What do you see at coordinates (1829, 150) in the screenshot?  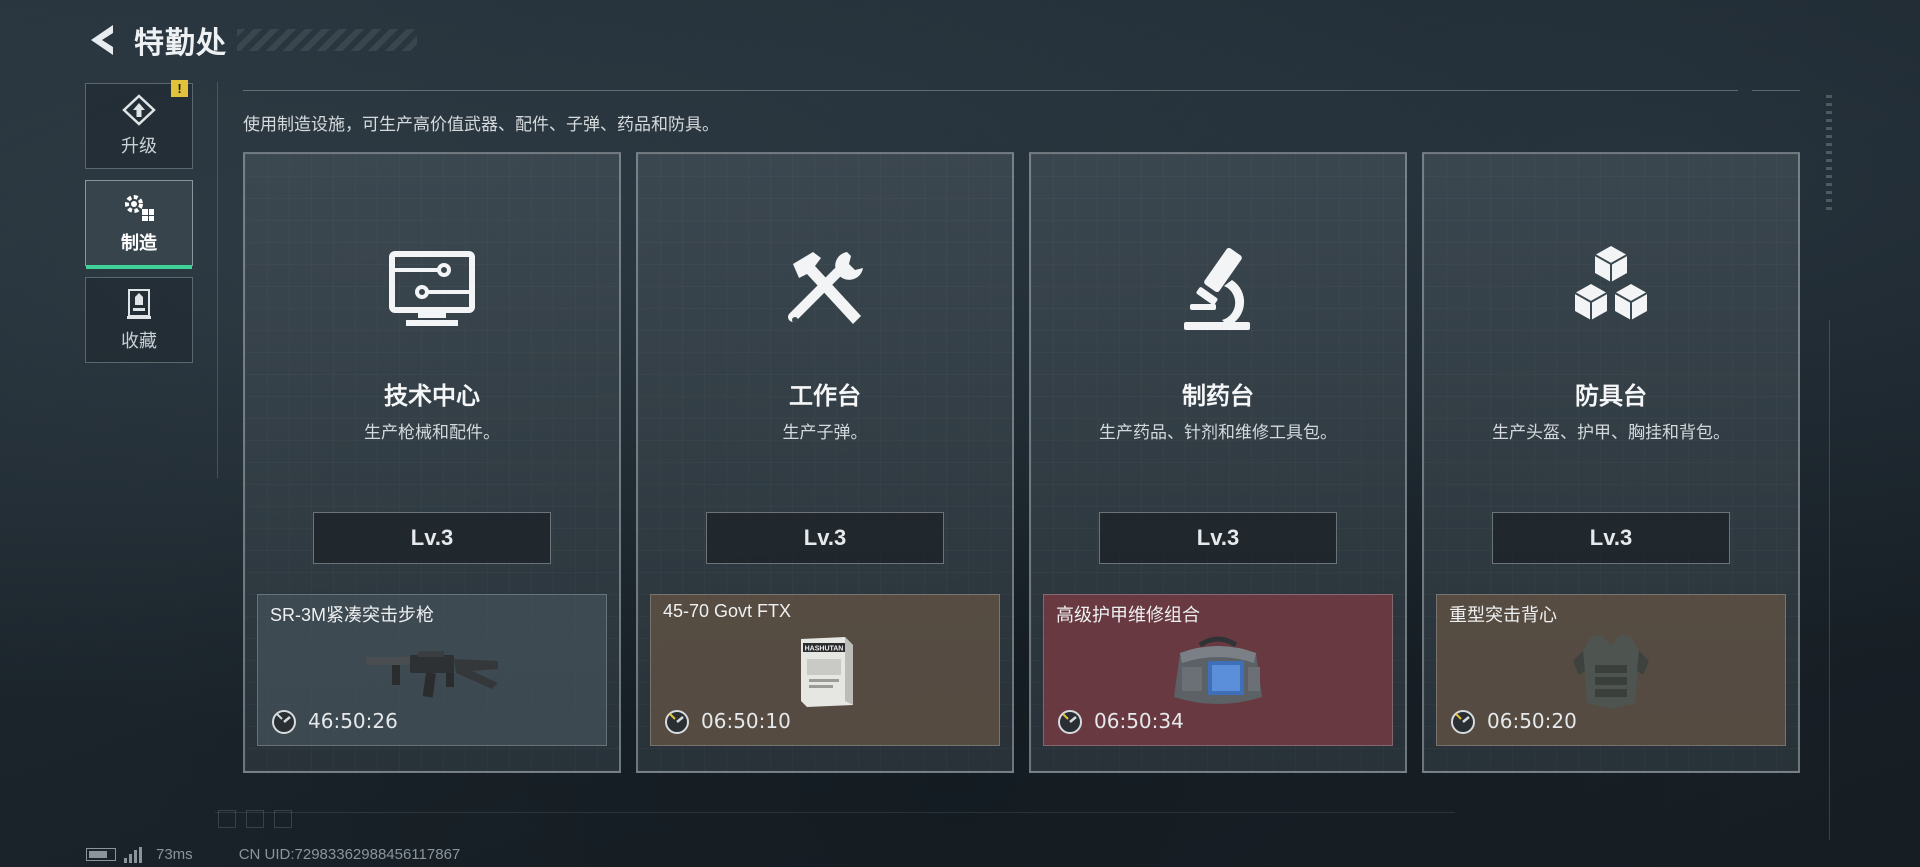 I see `right-decoration-dots` at bounding box center [1829, 150].